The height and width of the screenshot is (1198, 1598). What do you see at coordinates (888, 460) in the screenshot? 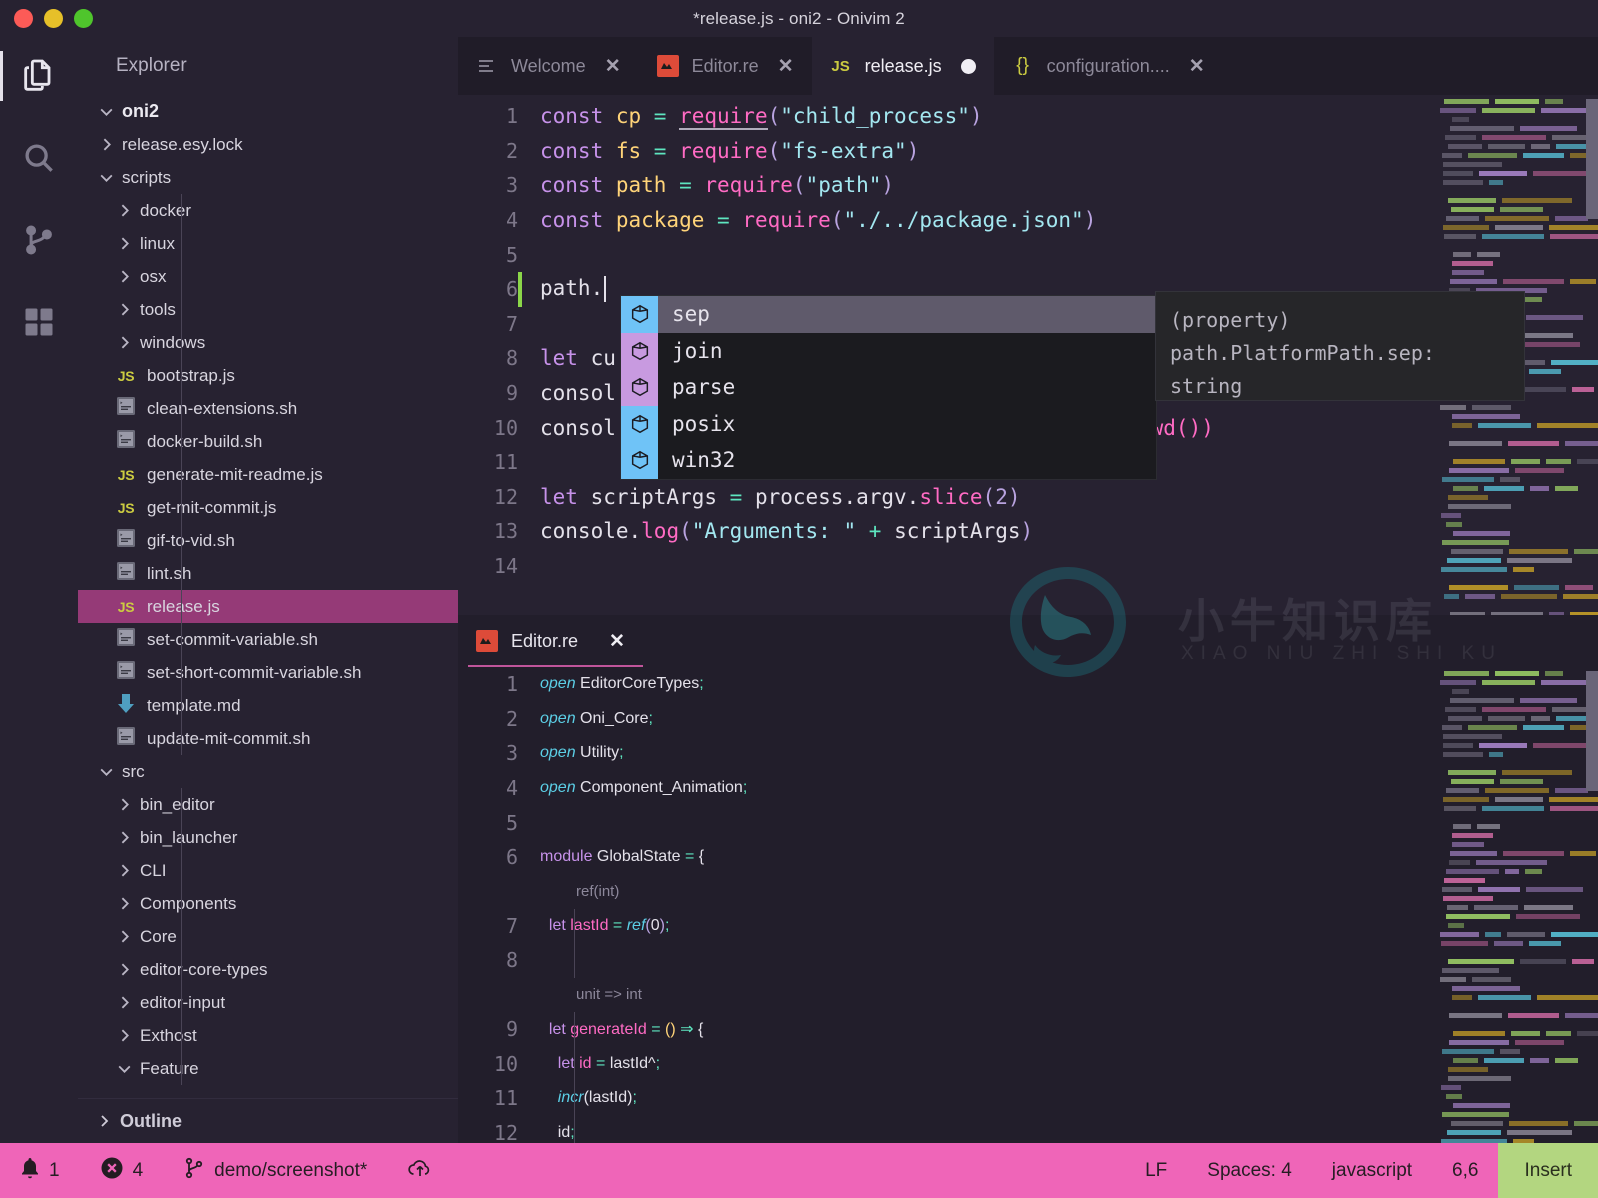
I see `autocomplete-item-win32: win32` at bounding box center [888, 460].